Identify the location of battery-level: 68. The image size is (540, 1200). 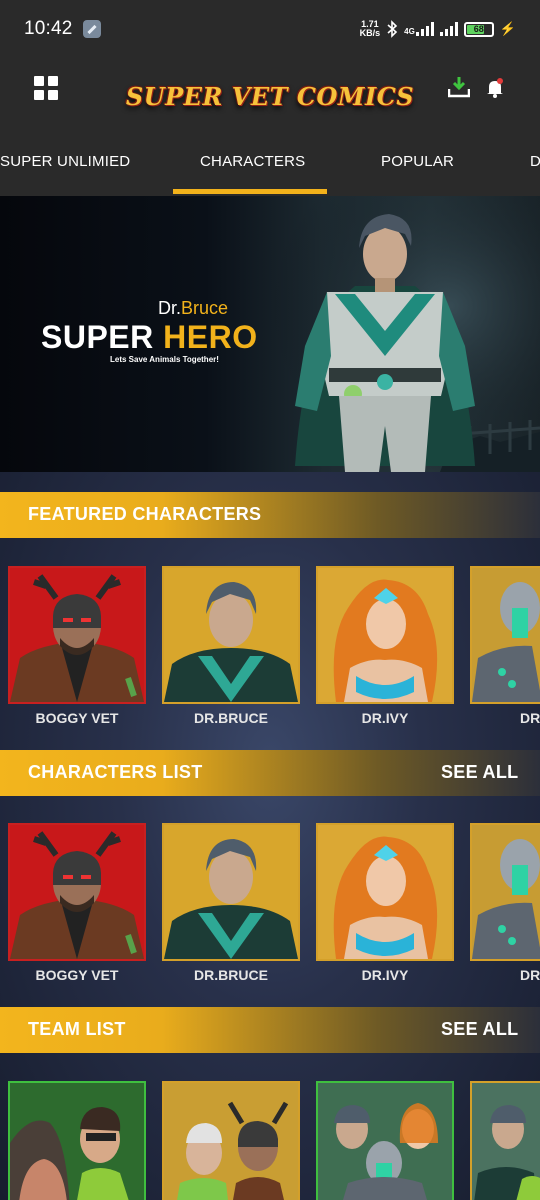
(478, 29).